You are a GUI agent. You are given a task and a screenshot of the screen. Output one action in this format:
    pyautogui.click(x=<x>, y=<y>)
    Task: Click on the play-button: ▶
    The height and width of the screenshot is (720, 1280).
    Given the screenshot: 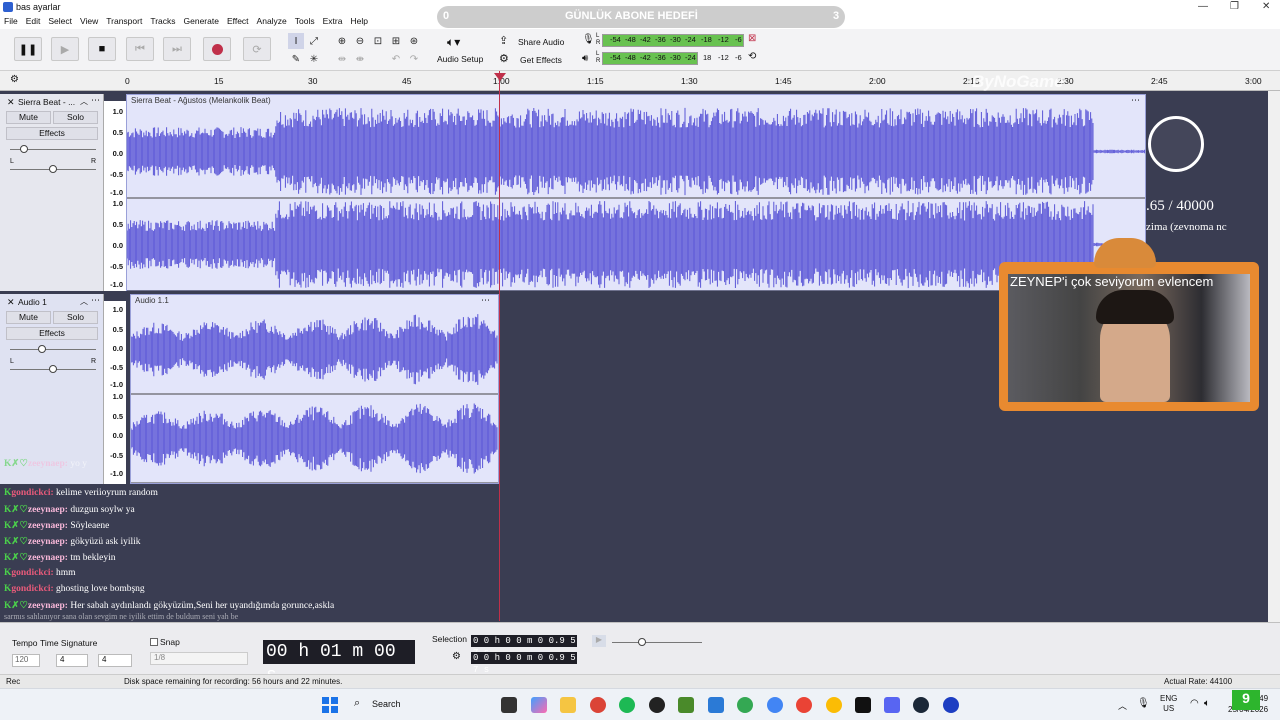 What is the action you would take?
    pyautogui.click(x=65, y=49)
    